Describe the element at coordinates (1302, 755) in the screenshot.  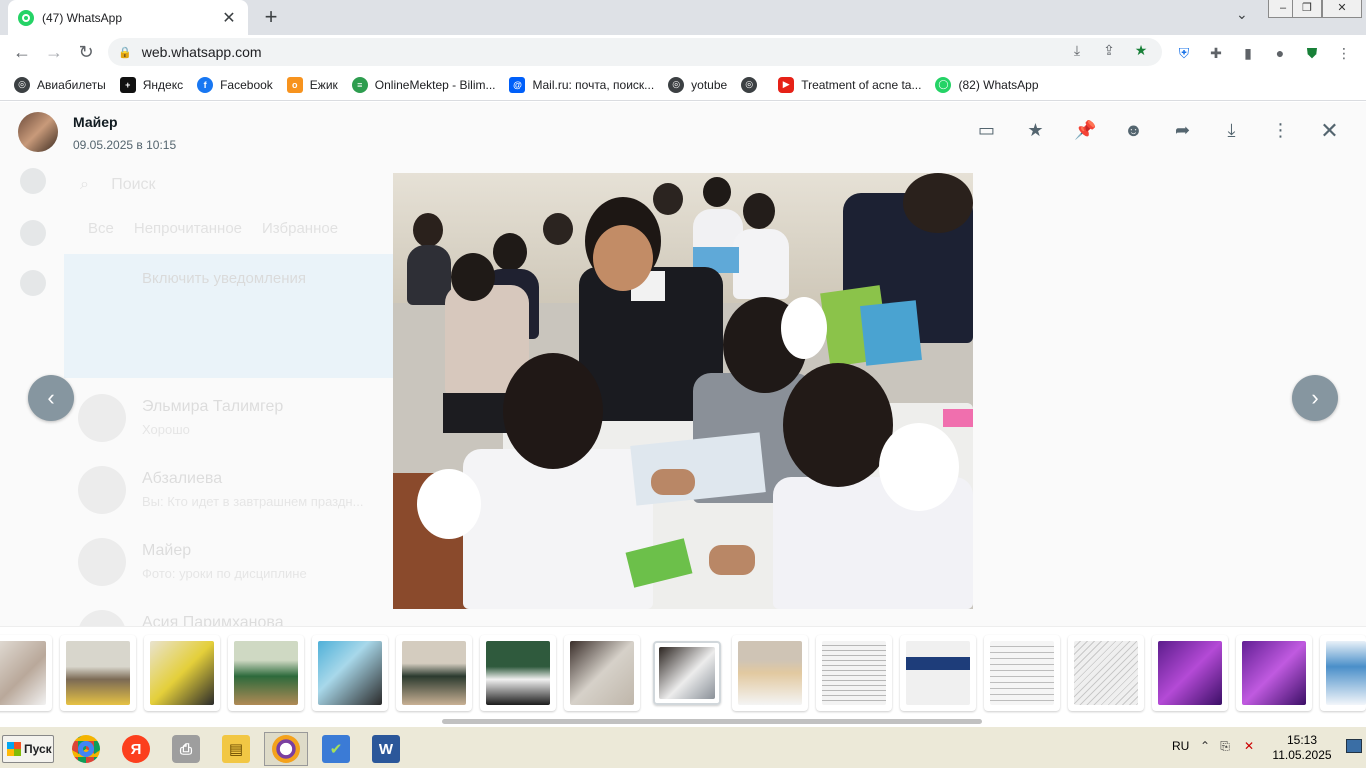
I see `clock-date: 11.05.2025` at that location.